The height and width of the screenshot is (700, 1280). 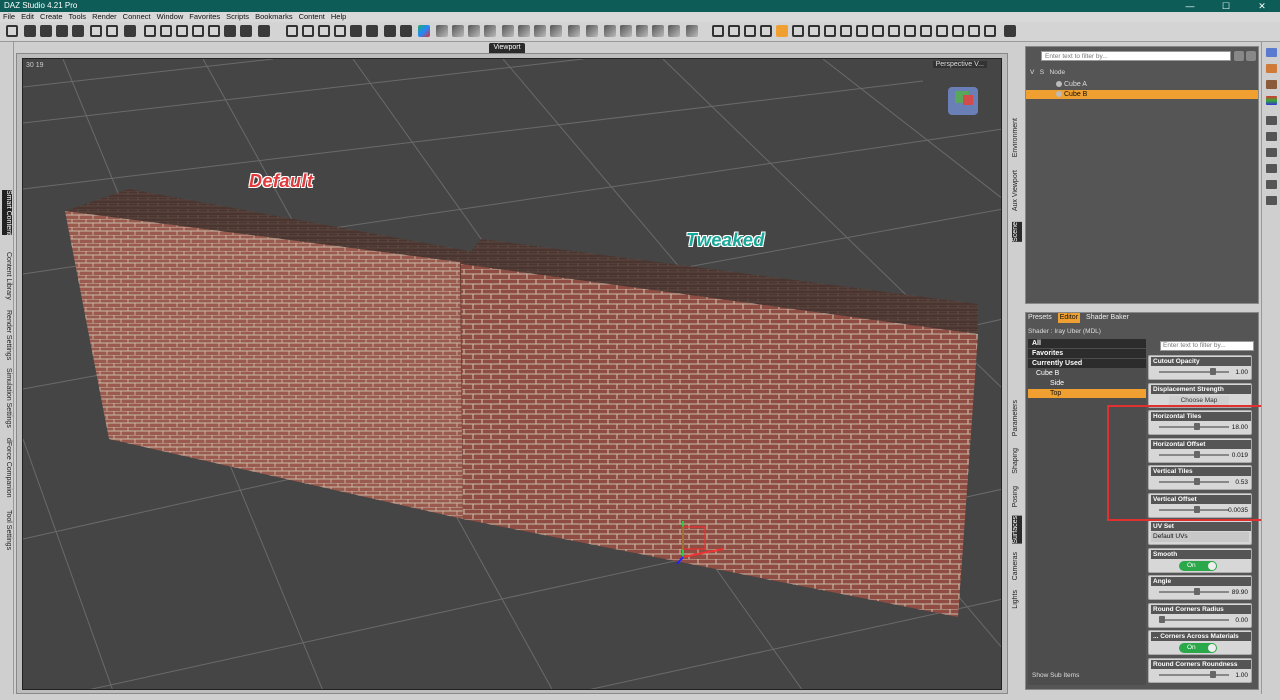 I want to click on save-icon, so click(x=62, y=31).